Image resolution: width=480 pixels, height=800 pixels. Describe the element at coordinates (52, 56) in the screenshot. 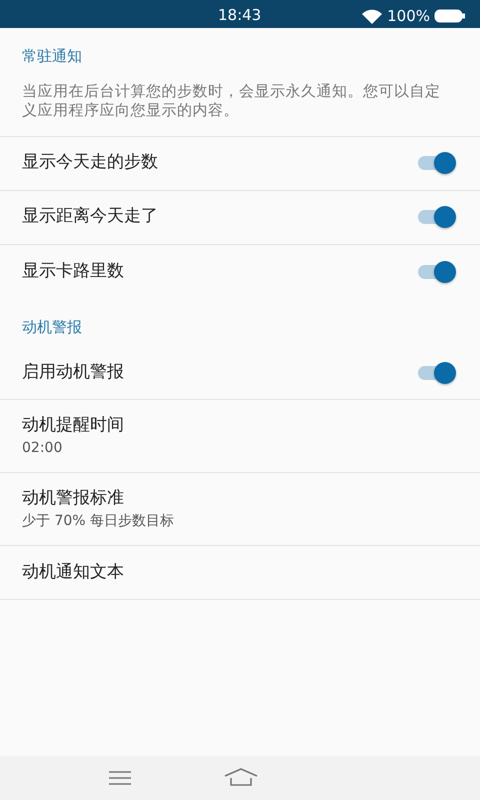

I see `section-header: 常驻通知` at that location.